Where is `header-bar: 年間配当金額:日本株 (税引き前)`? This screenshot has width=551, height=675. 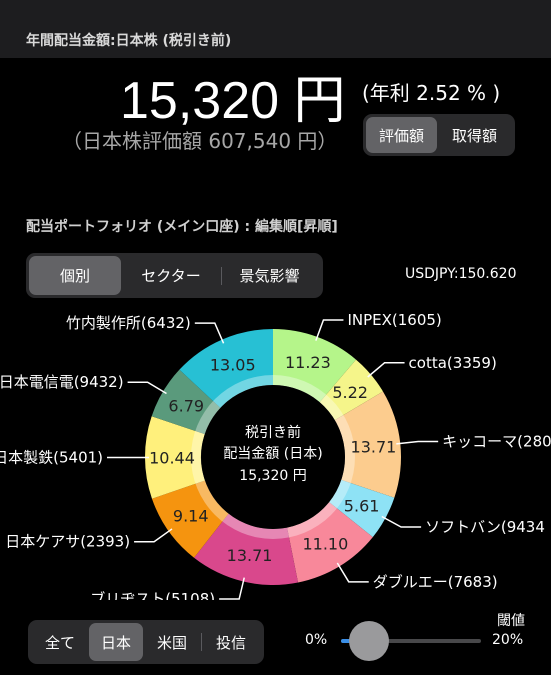
header-bar: 年間配当金額:日本株 (税引き前) is located at coordinates (275, 29).